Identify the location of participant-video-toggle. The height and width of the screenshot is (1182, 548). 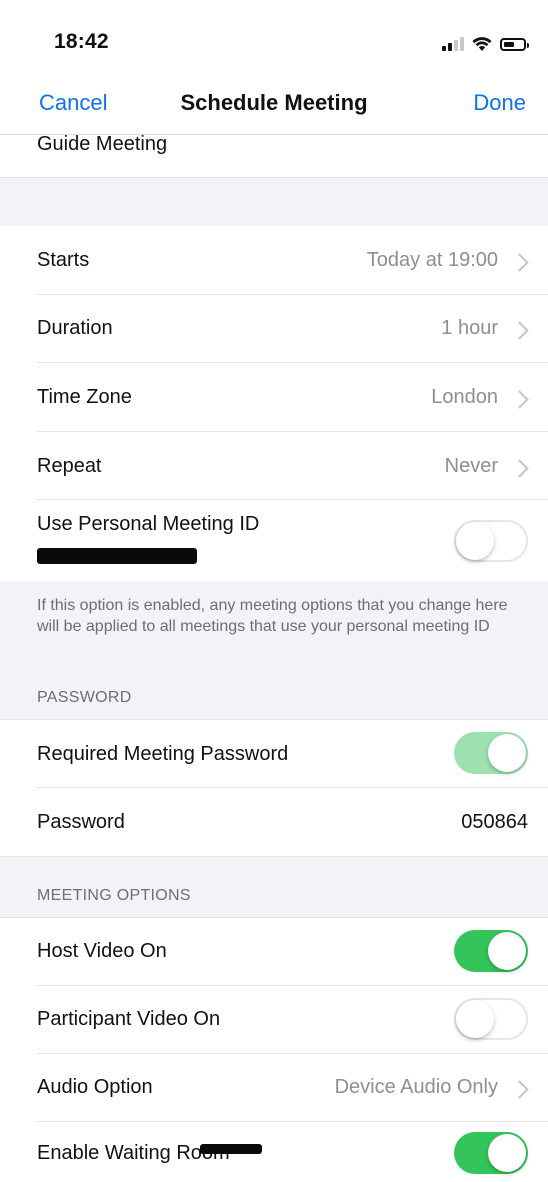
(491, 1019).